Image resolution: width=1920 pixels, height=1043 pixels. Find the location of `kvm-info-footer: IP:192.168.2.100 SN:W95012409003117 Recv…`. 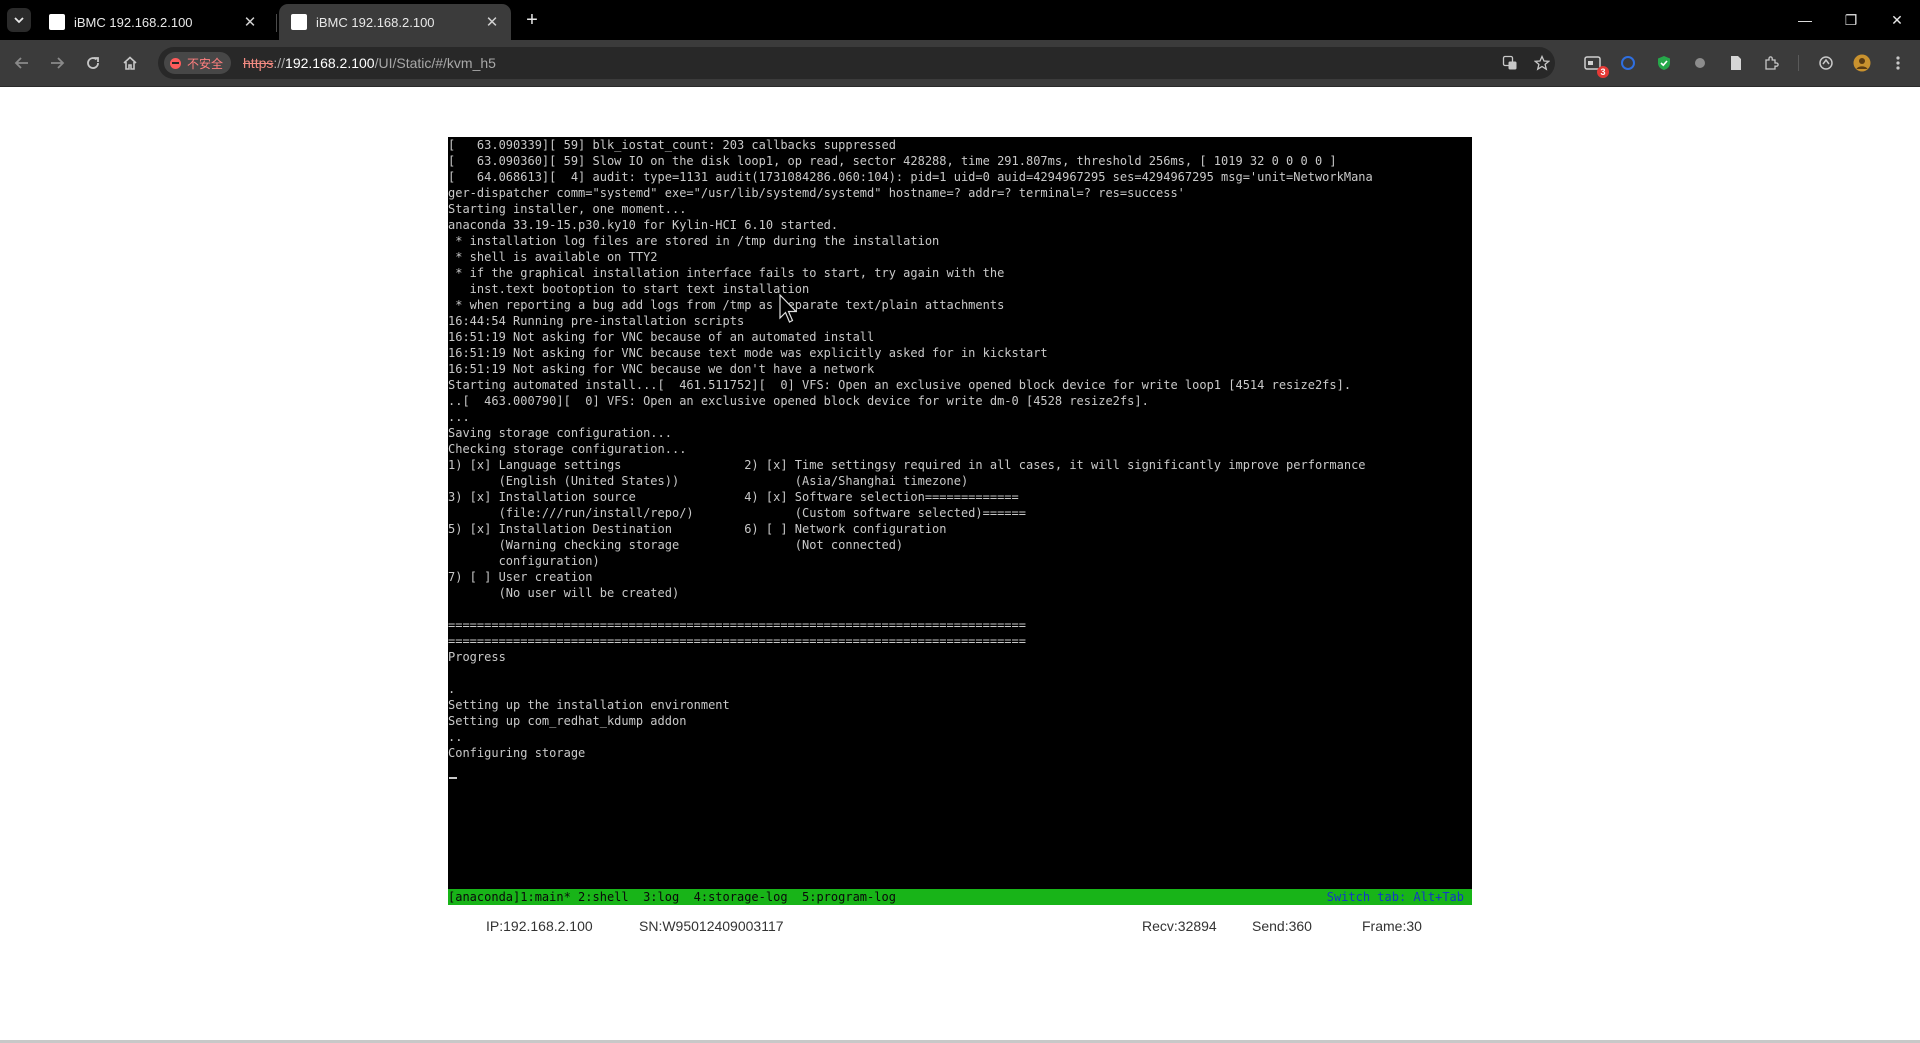

kvm-info-footer: IP:192.168.2.100 SN:W95012409003117 Recv… is located at coordinates (960, 926).